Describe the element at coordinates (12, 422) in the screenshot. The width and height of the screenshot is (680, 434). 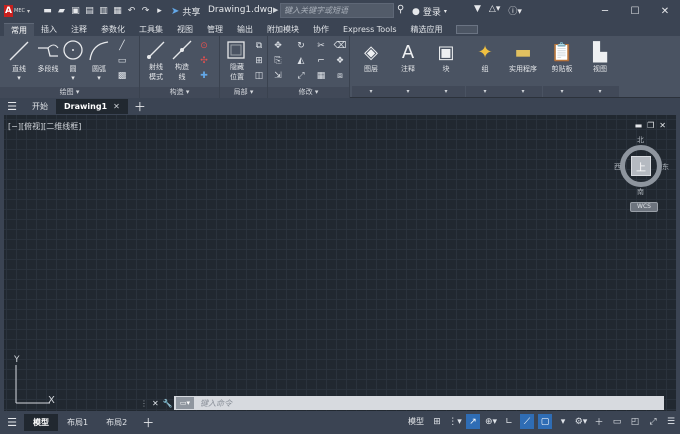
I see `layout-menu-icon: ☰` at that location.